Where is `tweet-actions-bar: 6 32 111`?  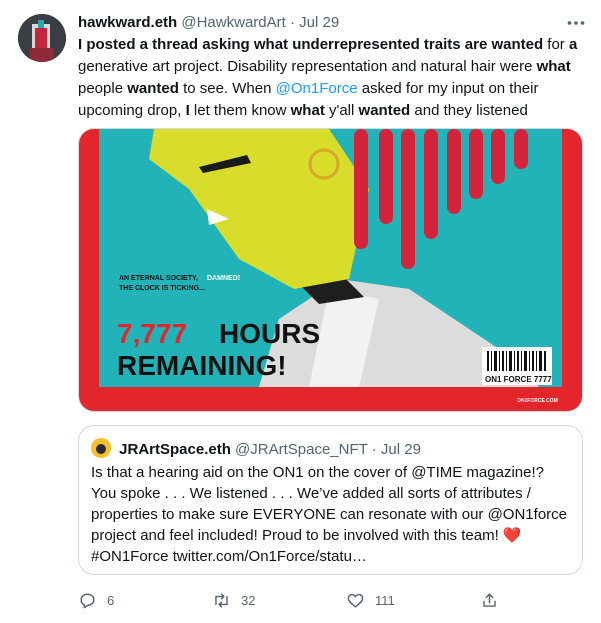
tweet-actions-bar: 6 32 111 is located at coordinates (330, 600).